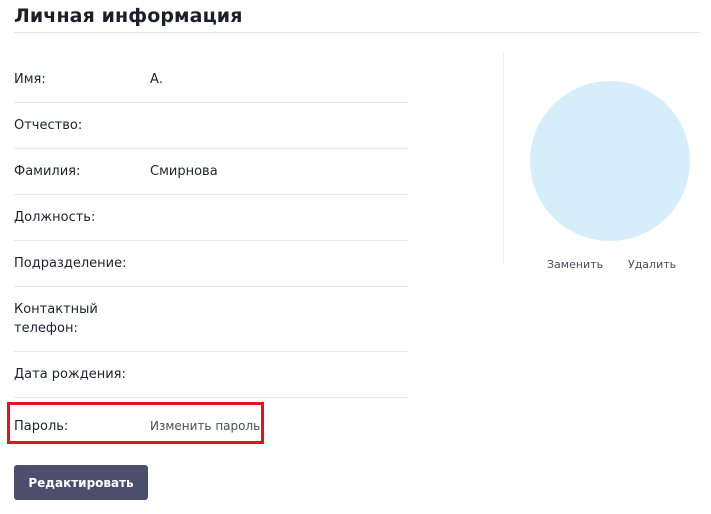 The width and height of the screenshot is (711, 514). What do you see at coordinates (81, 482) in the screenshot?
I see `edit-button: Редактировать` at bounding box center [81, 482].